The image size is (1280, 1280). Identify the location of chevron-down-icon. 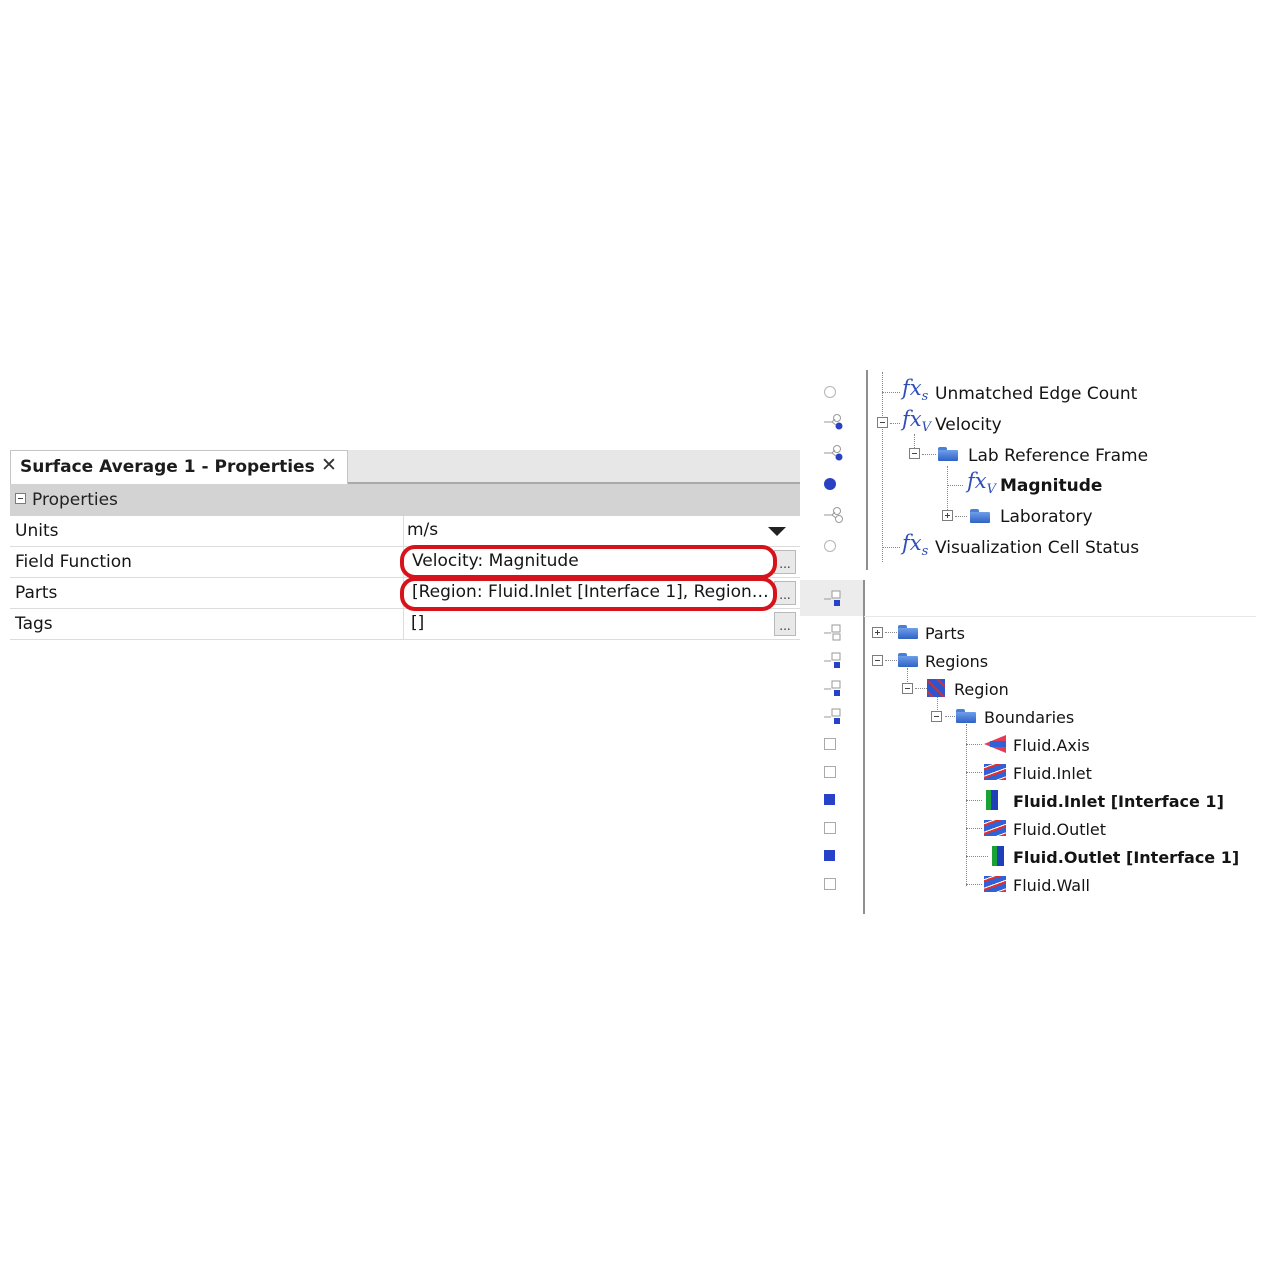
(777, 531).